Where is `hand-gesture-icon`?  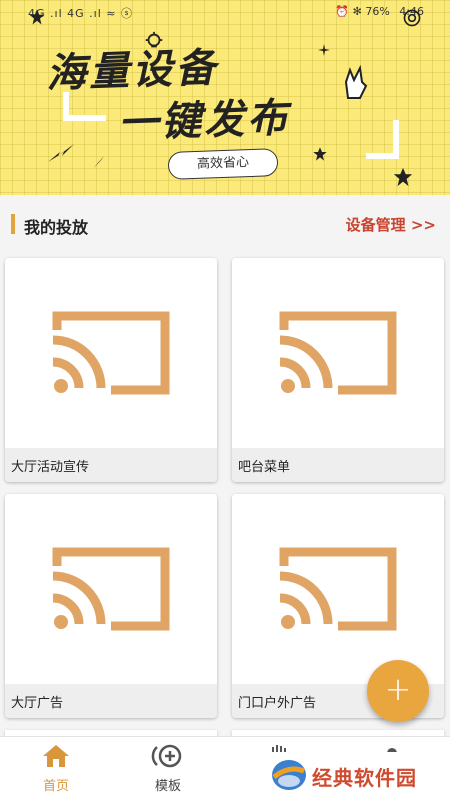 hand-gesture-icon is located at coordinates (356, 81).